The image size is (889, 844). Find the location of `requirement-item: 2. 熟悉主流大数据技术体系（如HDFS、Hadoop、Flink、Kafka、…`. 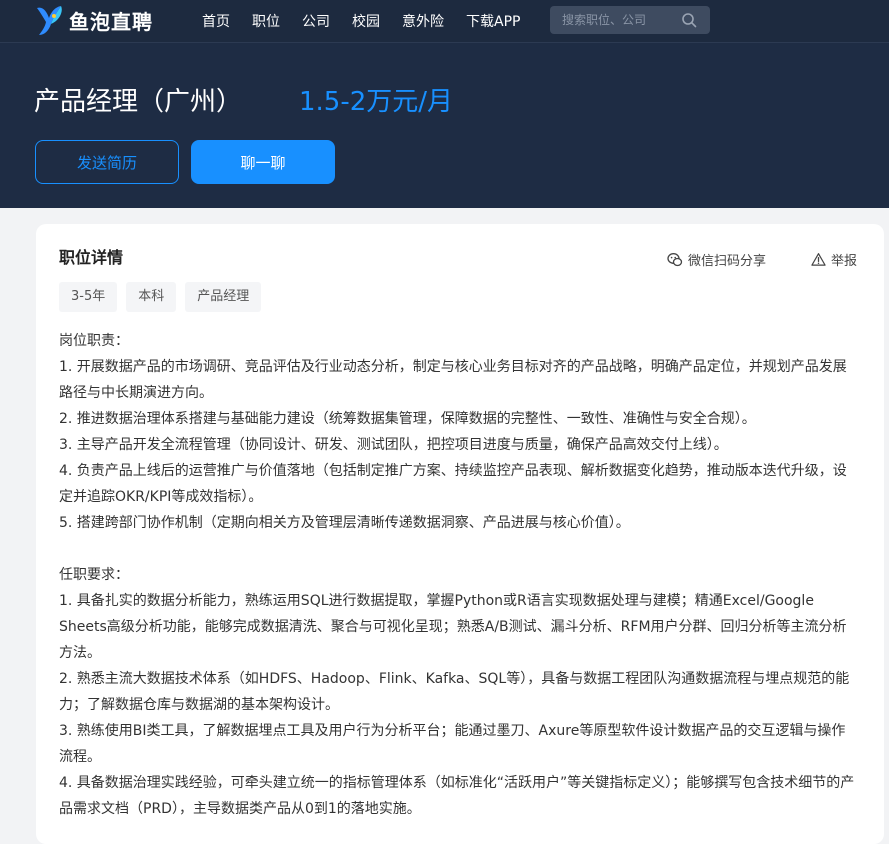

requirement-item: 2. 熟悉主流大数据技术体系（如HDFS、Hadoop、Flink、Kafka、… is located at coordinates (454, 692).